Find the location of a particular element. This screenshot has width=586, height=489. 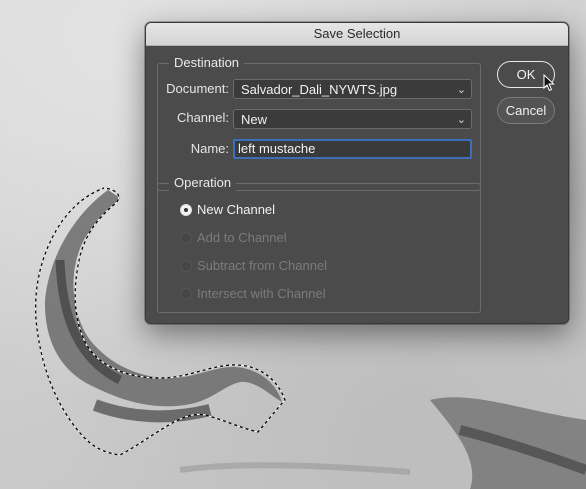

radio-selected-icon is located at coordinates (186, 210).